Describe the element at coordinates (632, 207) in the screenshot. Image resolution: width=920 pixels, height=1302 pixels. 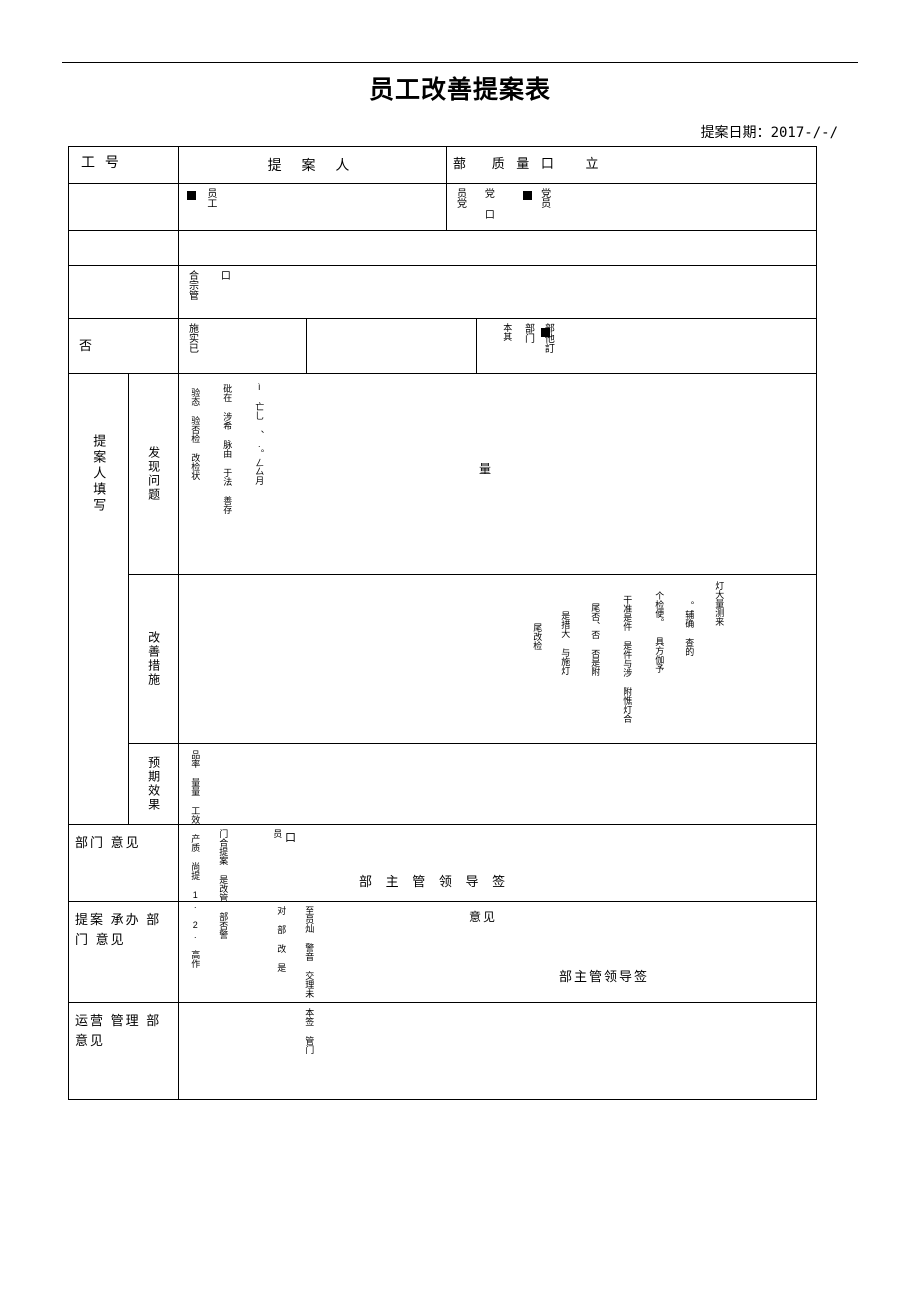
I see `cell-party-checkbox: 员党 党 口 党员` at that location.